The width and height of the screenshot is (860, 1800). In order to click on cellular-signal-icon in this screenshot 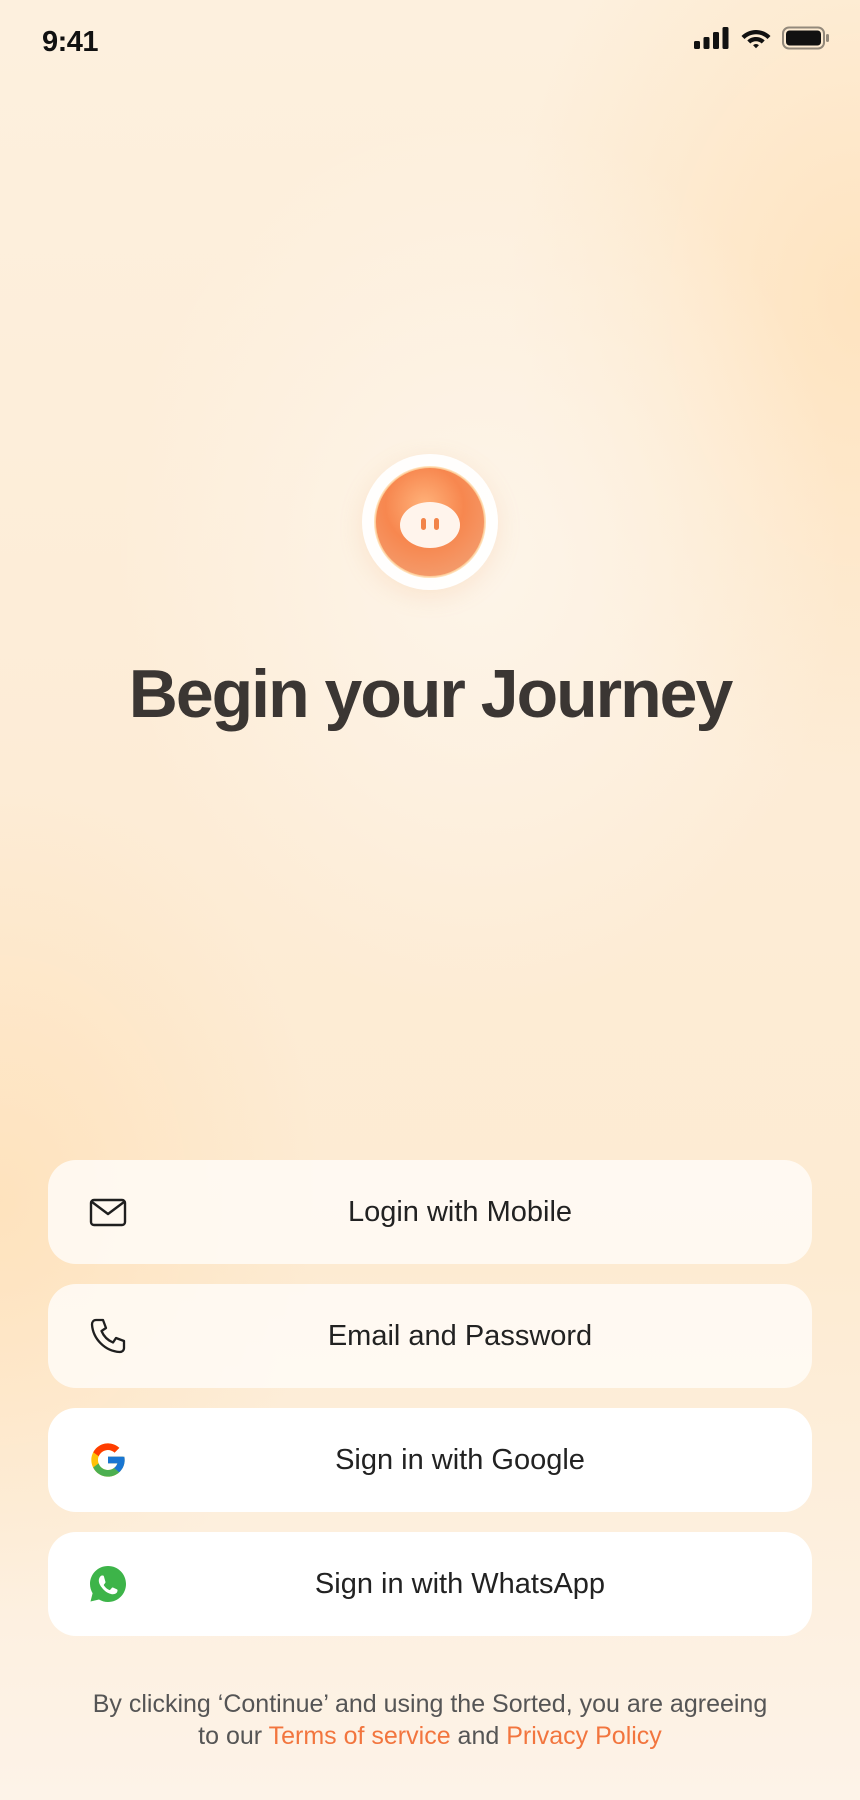, I will do `click(711, 38)`.